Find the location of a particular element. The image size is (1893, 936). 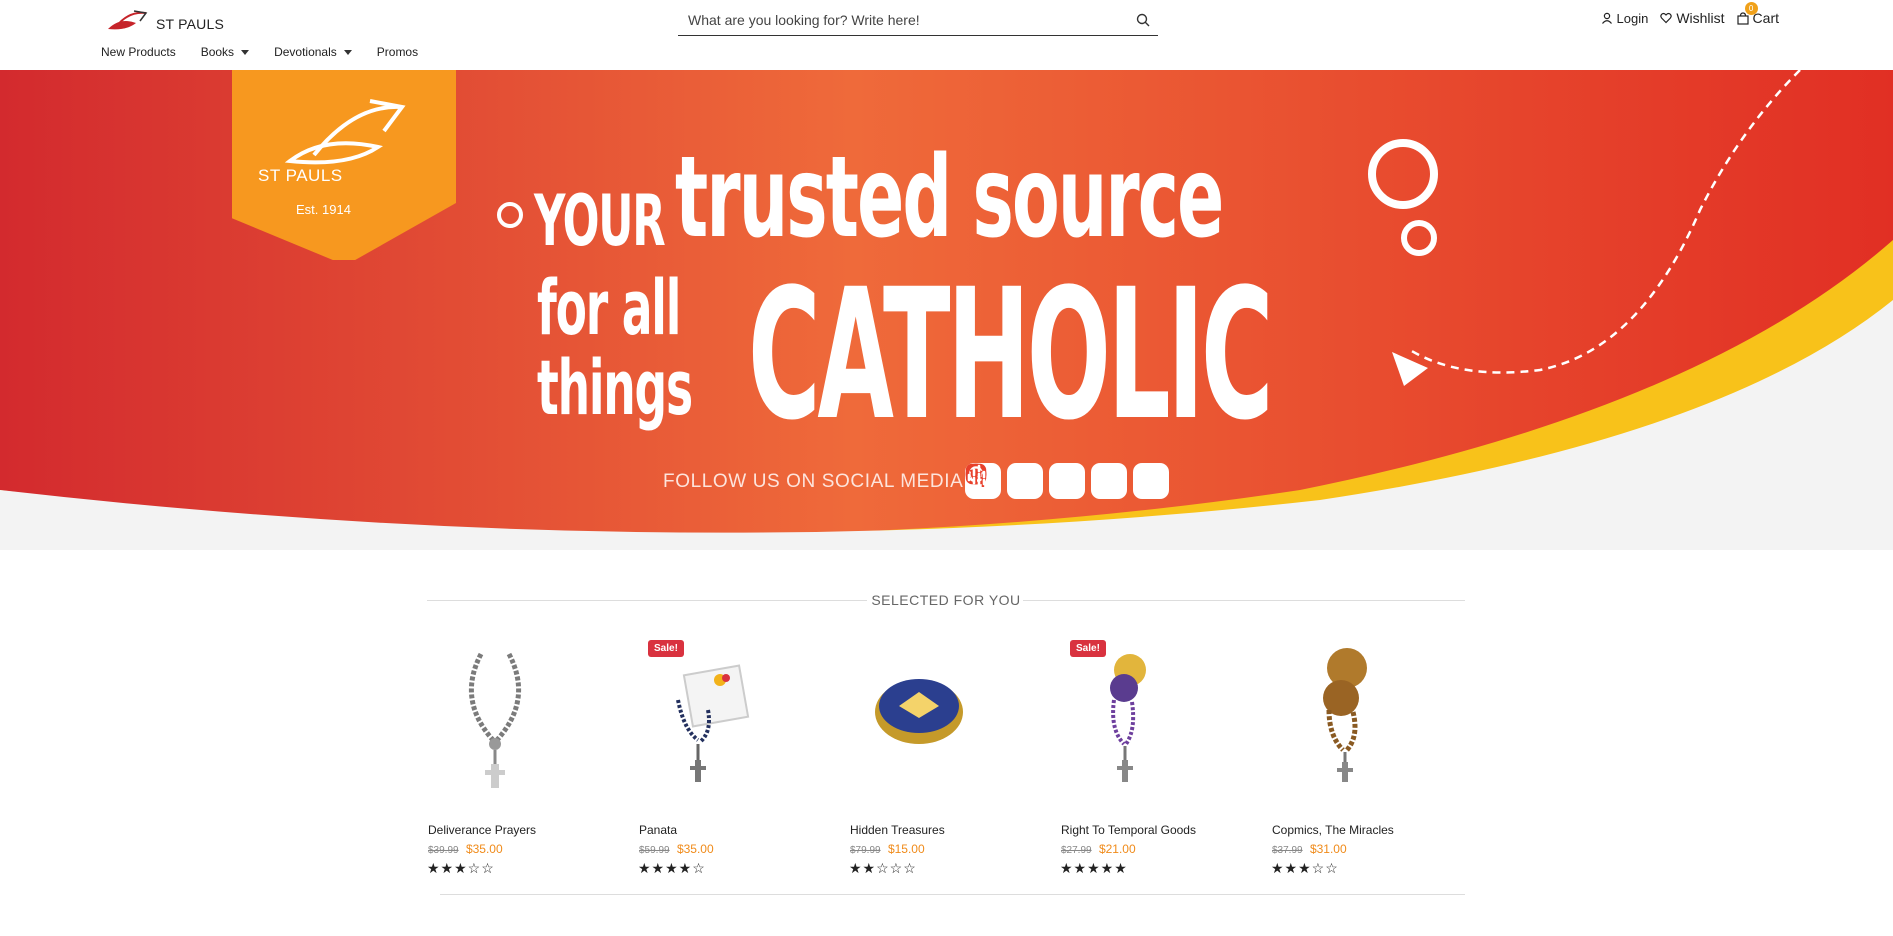

product-price: $37.99 $31.00 is located at coordinates (1309, 849).